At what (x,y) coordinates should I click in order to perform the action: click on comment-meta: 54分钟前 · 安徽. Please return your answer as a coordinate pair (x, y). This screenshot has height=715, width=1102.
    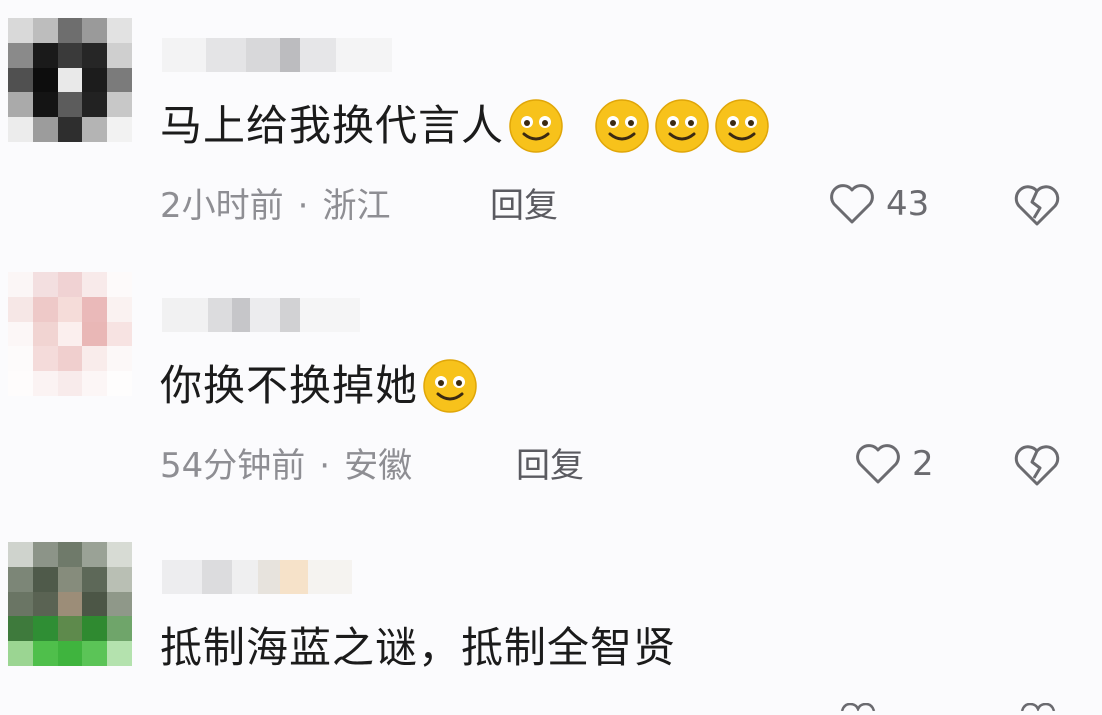
    Looking at the image, I should click on (286, 466).